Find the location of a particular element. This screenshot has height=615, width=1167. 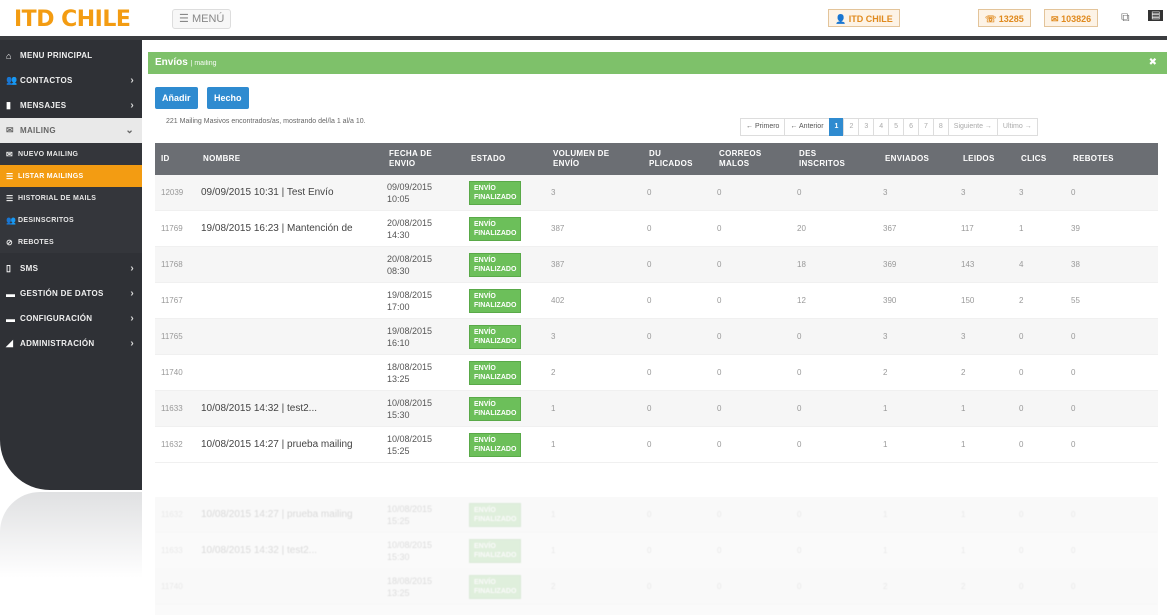

cell-volumen: 2 is located at coordinates (553, 372).